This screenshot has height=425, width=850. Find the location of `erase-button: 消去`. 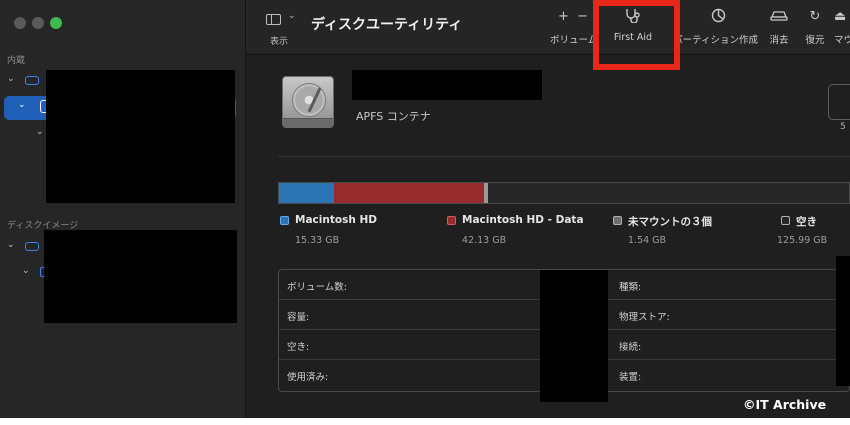

erase-button: 消去 is located at coordinates (779, 29).